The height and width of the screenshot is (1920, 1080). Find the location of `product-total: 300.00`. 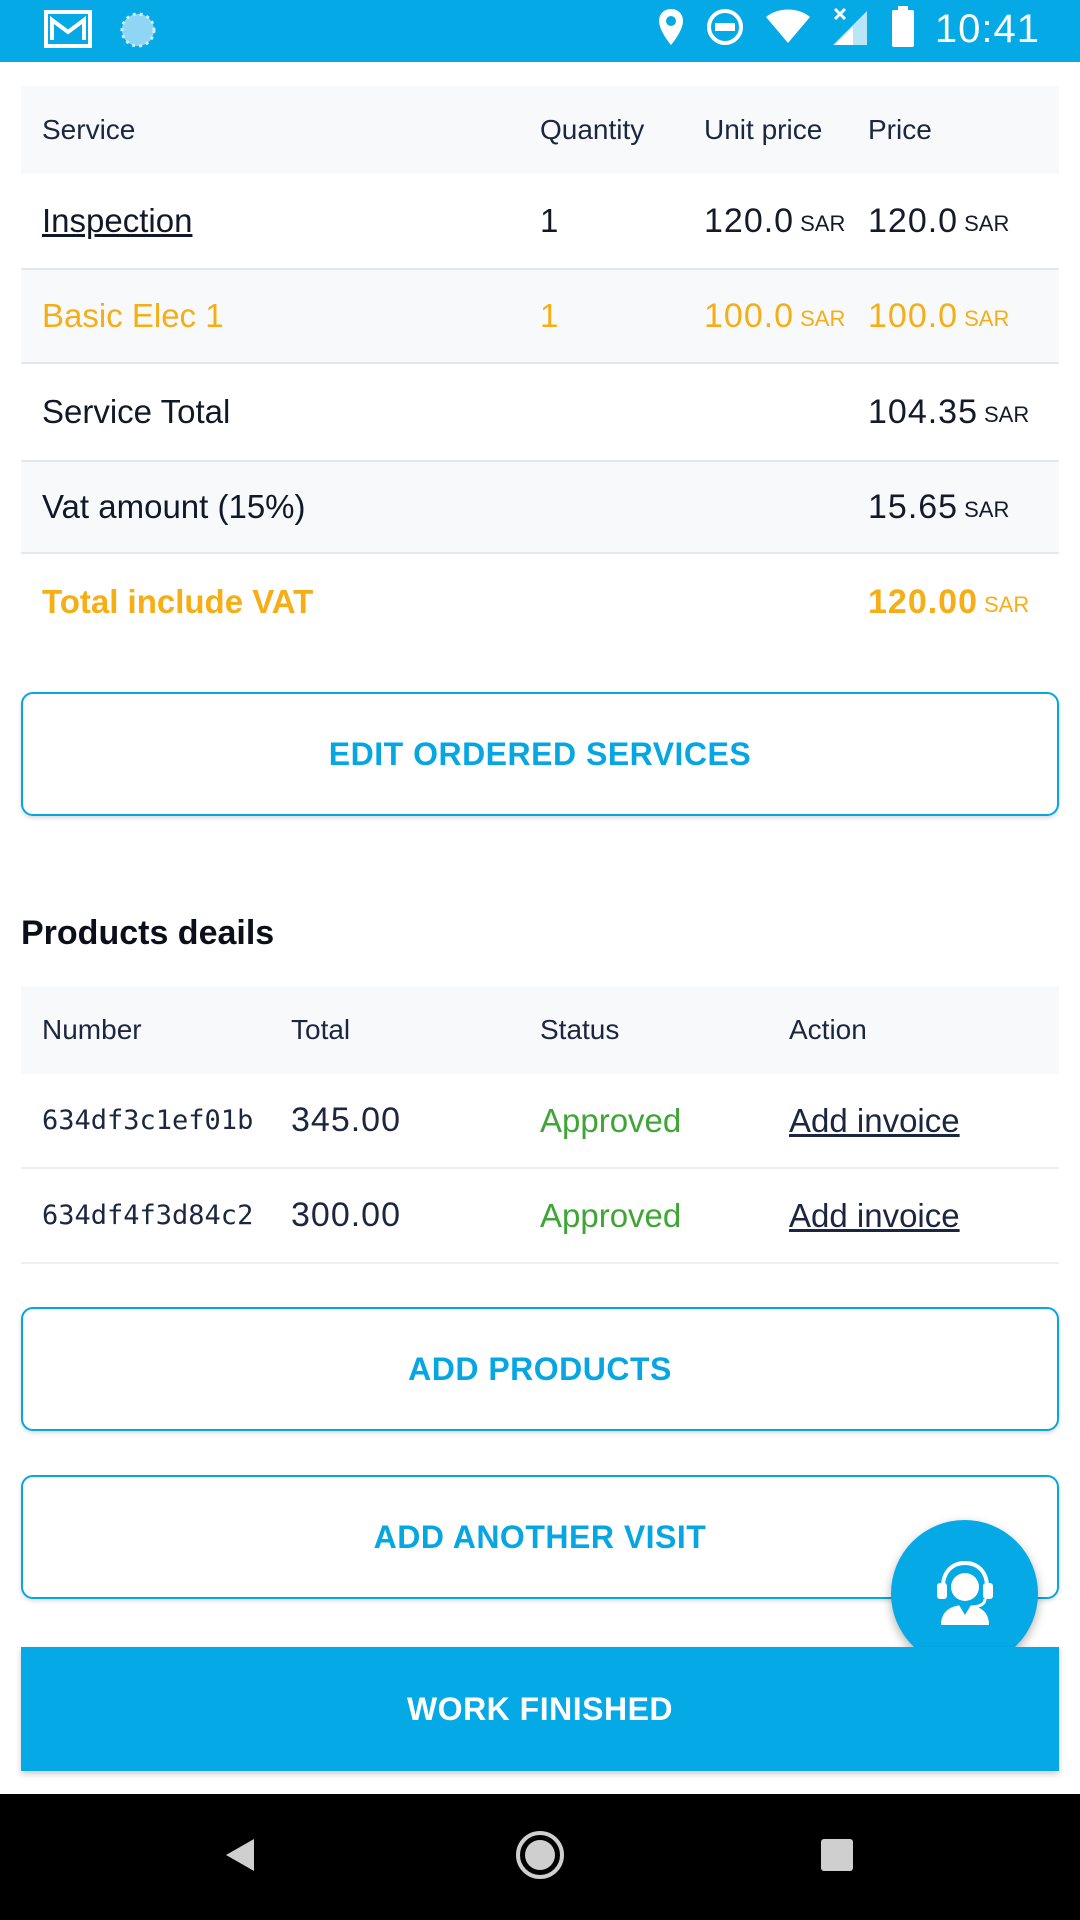

product-total: 300.00 is located at coordinates (346, 1215).